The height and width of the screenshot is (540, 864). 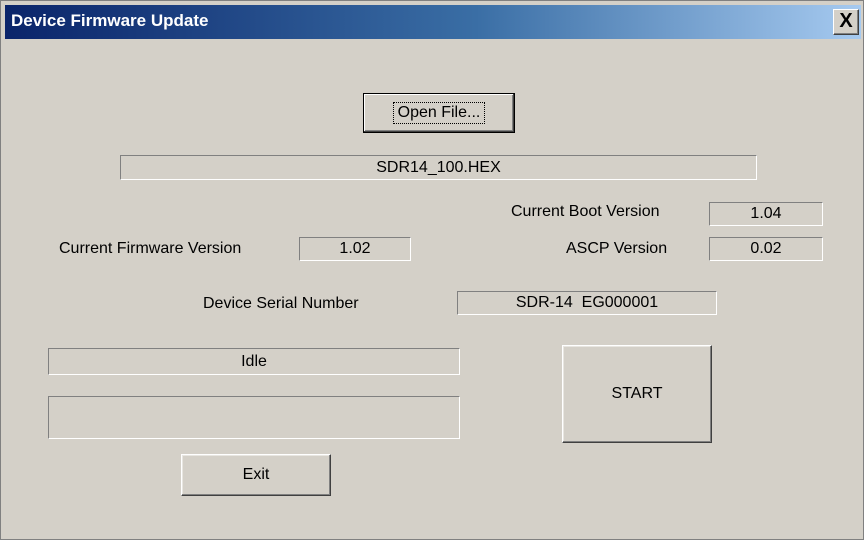 I want to click on title-bar: Device Firmware Update X, so click(x=433, y=22).